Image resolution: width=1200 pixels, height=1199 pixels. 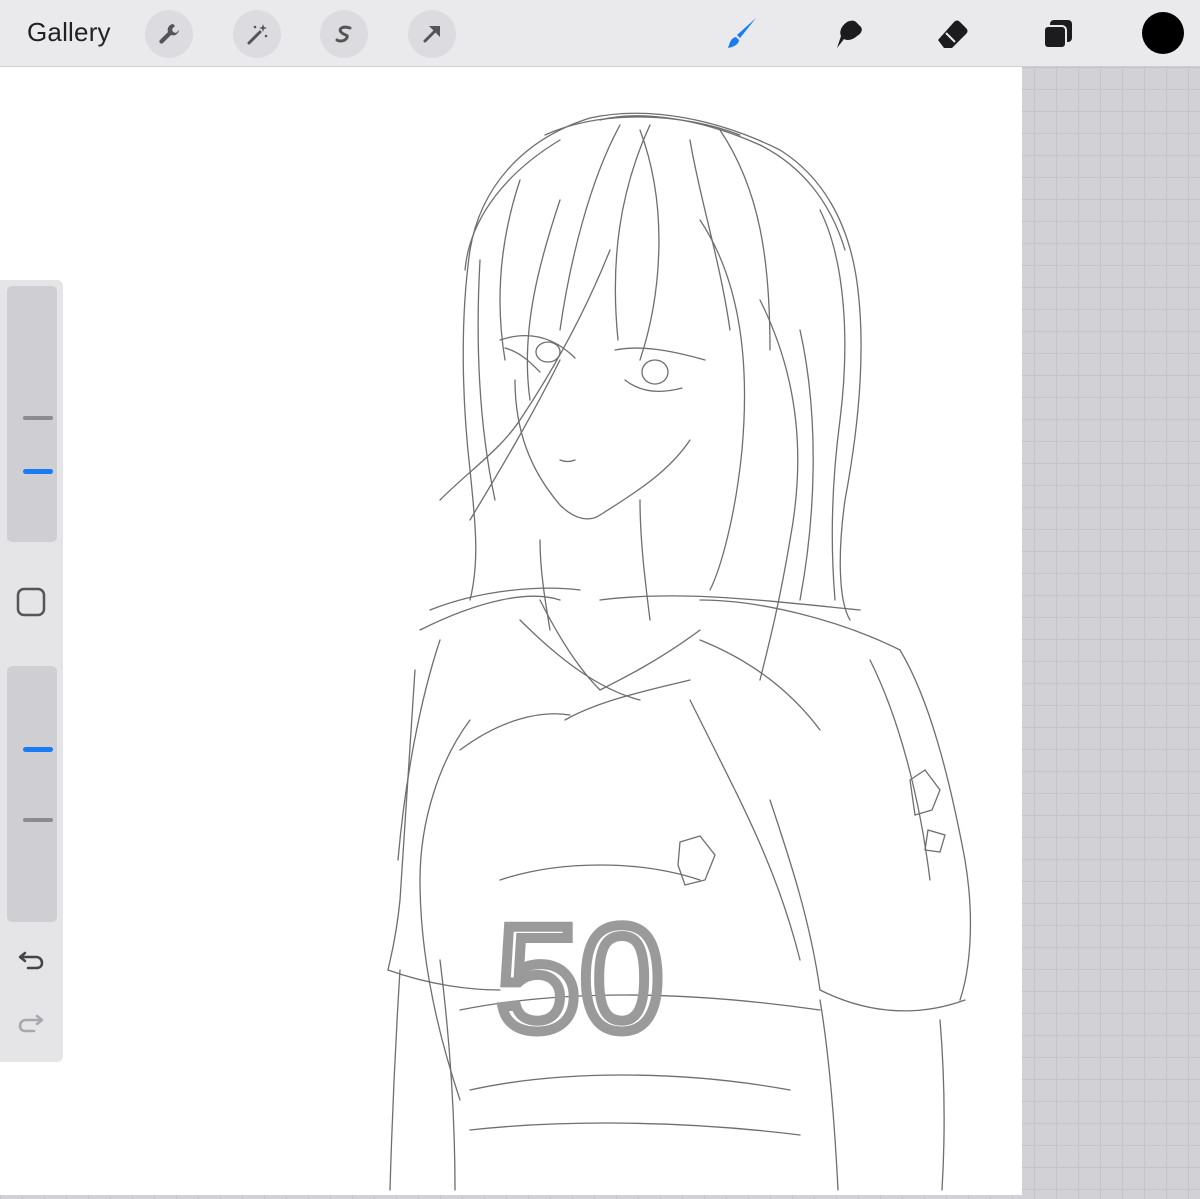 I want to click on layers-icon, so click(x=1057, y=34).